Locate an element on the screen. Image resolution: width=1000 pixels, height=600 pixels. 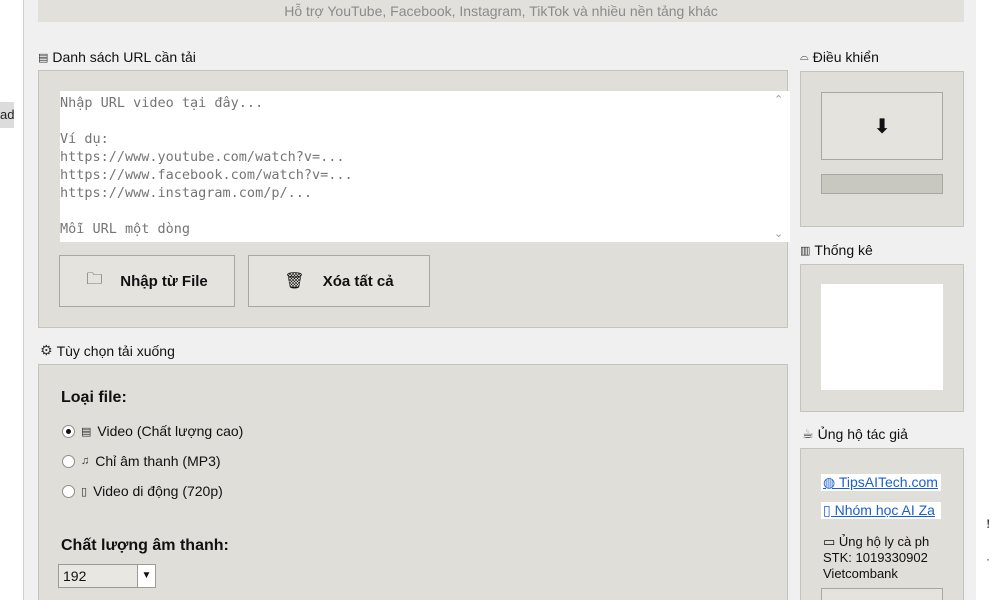
music-icon: ♫ is located at coordinates (85, 461).